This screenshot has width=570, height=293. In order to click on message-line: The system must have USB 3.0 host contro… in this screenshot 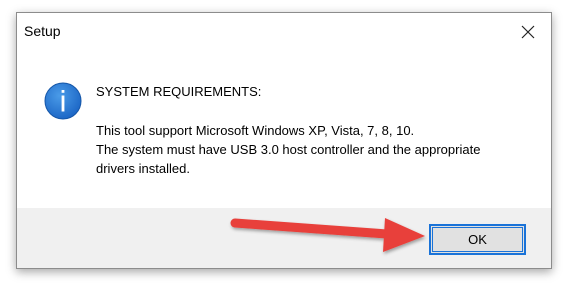, I will do `click(288, 149)`.